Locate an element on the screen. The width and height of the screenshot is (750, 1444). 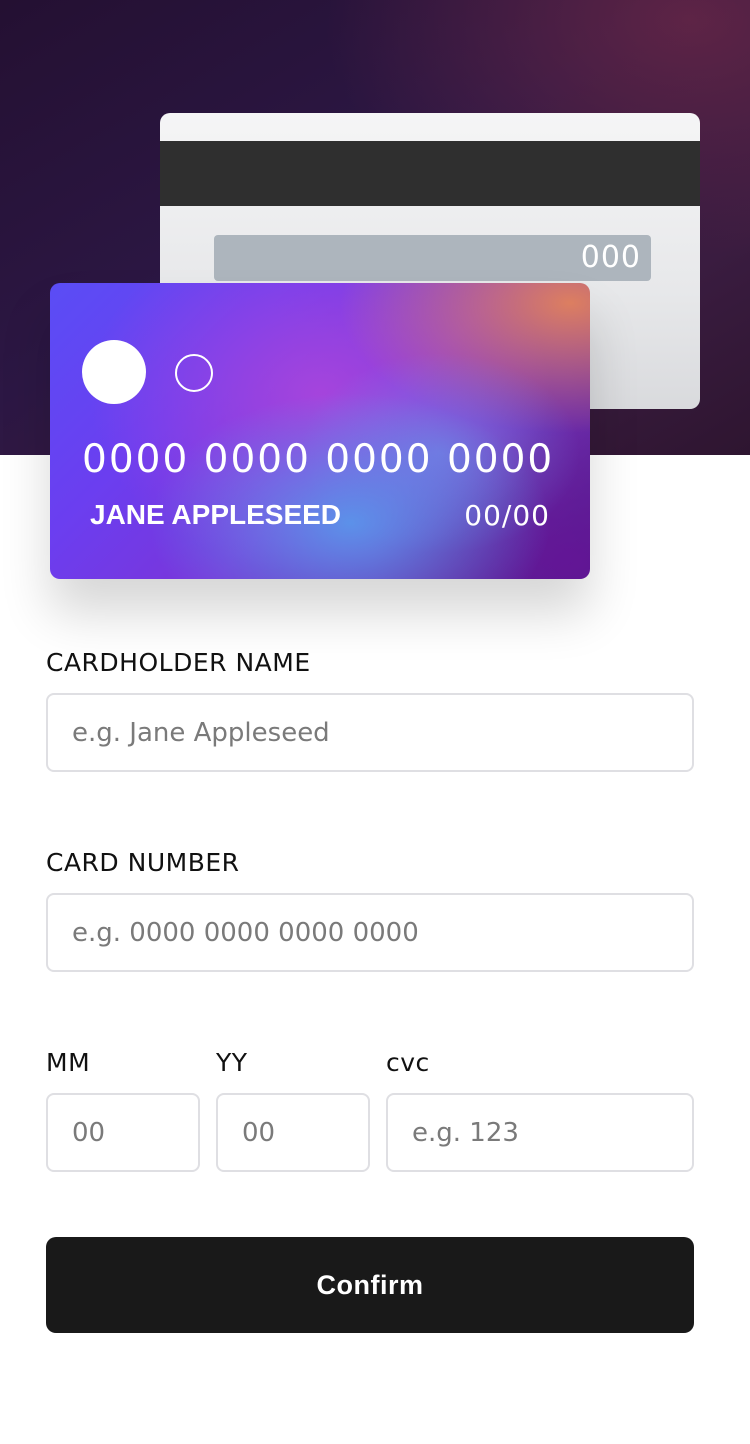
cvc-label: cvc is located at coordinates (408, 1062).